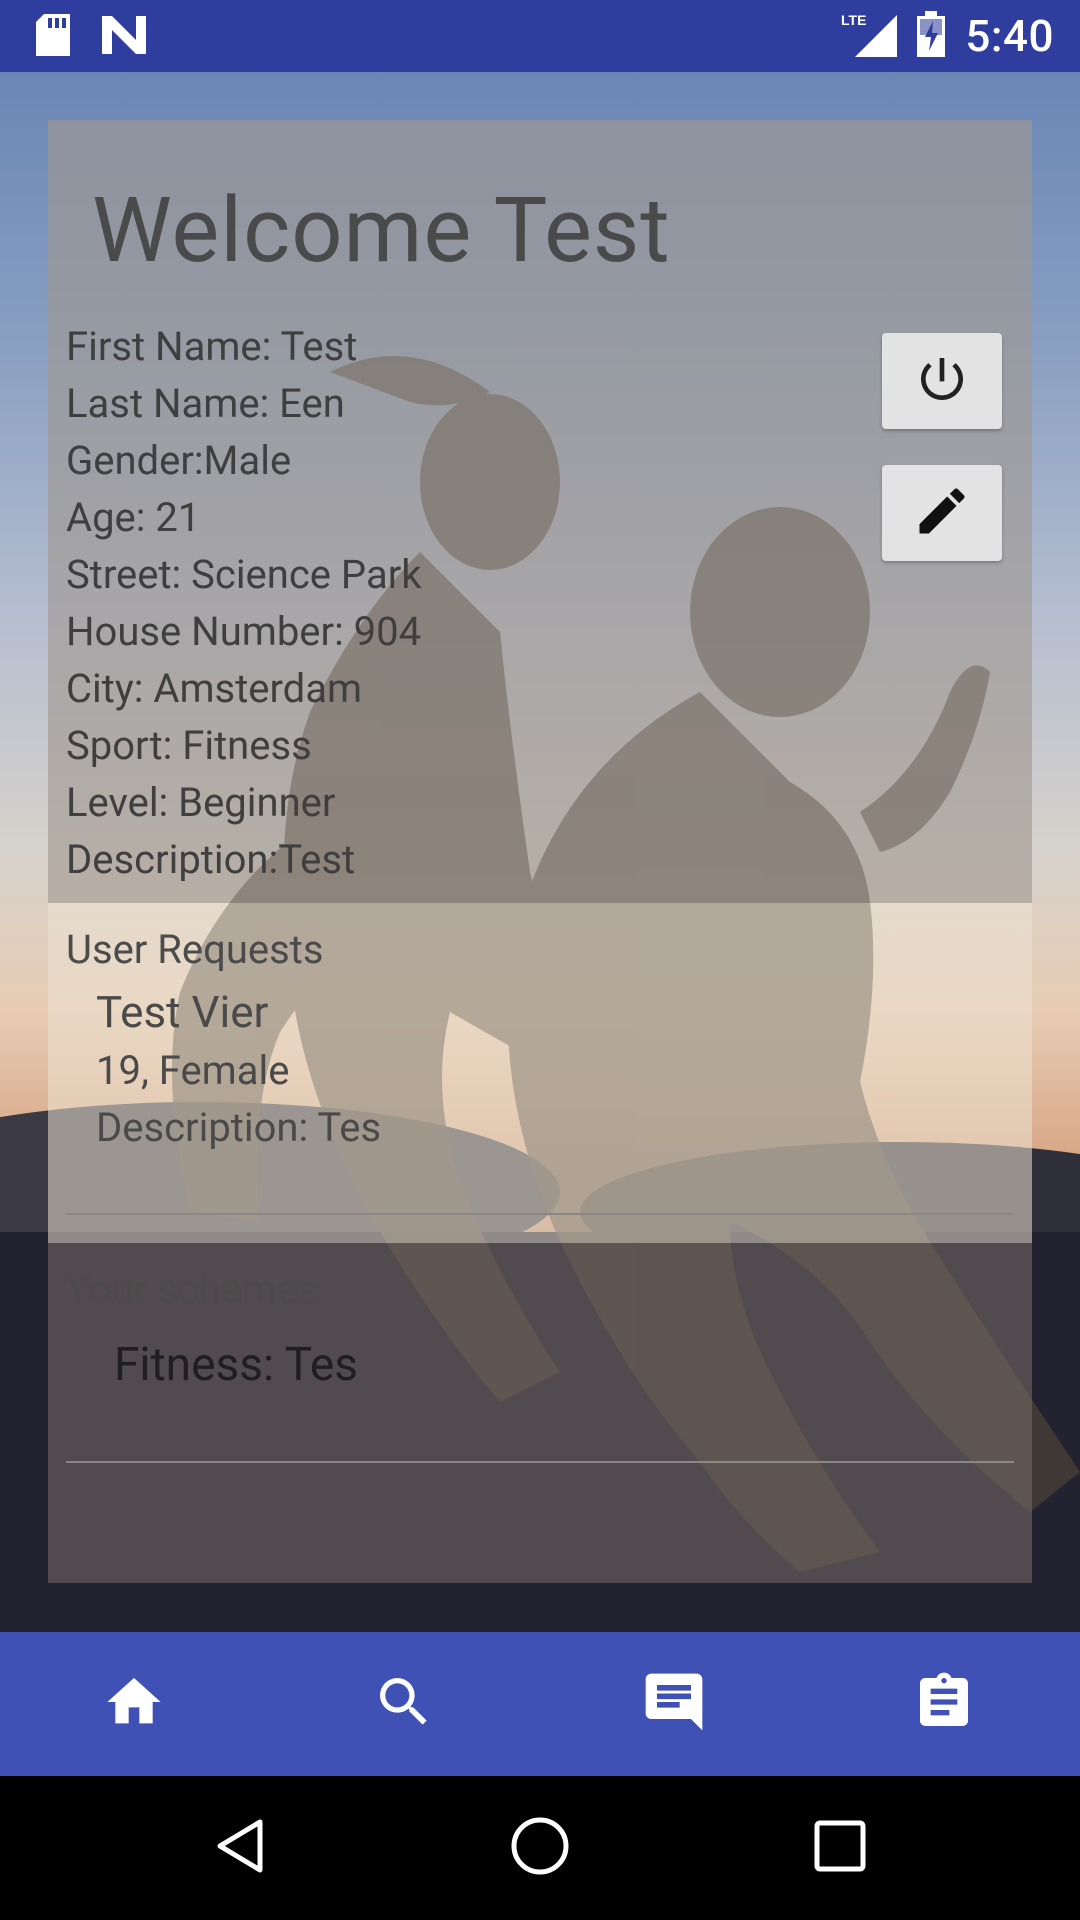 This screenshot has height=1920, width=1080. What do you see at coordinates (193, 1070) in the screenshot?
I see `request-age-gender: 19, Female` at bounding box center [193, 1070].